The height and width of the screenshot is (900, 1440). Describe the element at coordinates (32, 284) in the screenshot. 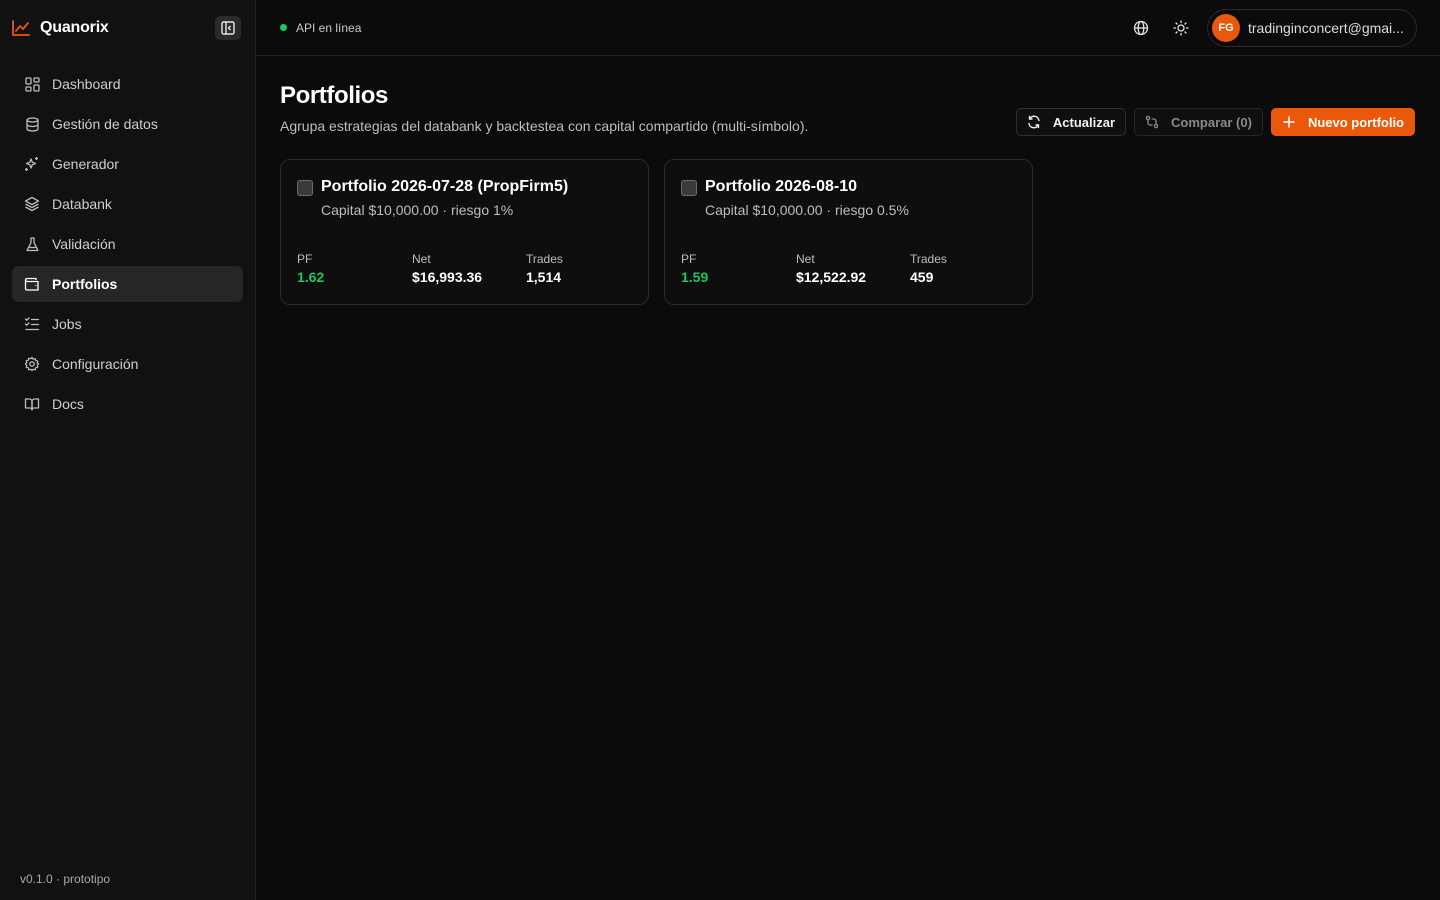

I see `wallet-icon` at that location.